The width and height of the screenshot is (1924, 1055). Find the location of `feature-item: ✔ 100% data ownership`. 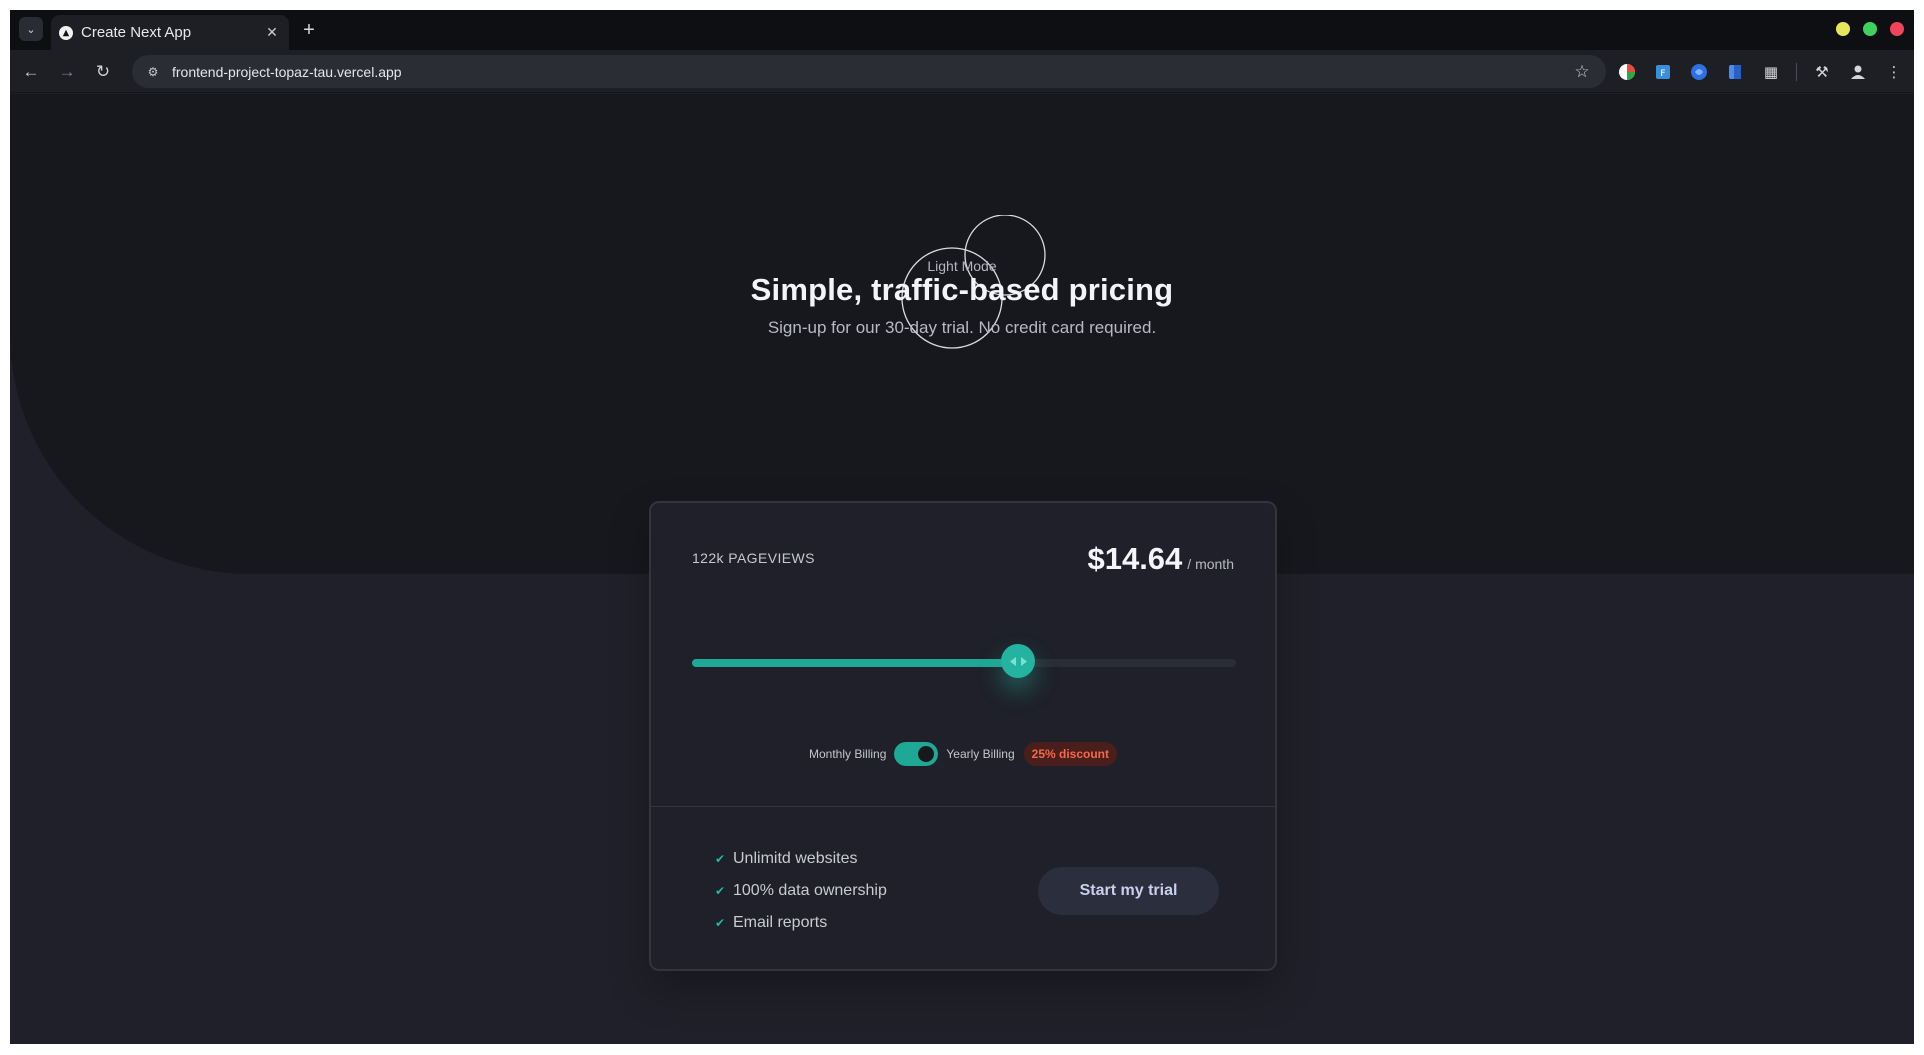

feature-item: ✔ 100% data ownership is located at coordinates (801, 891).